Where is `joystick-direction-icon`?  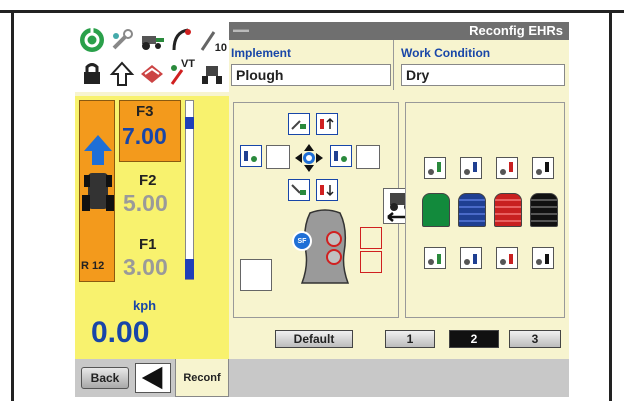 joystick-direction-icon is located at coordinates (309, 158).